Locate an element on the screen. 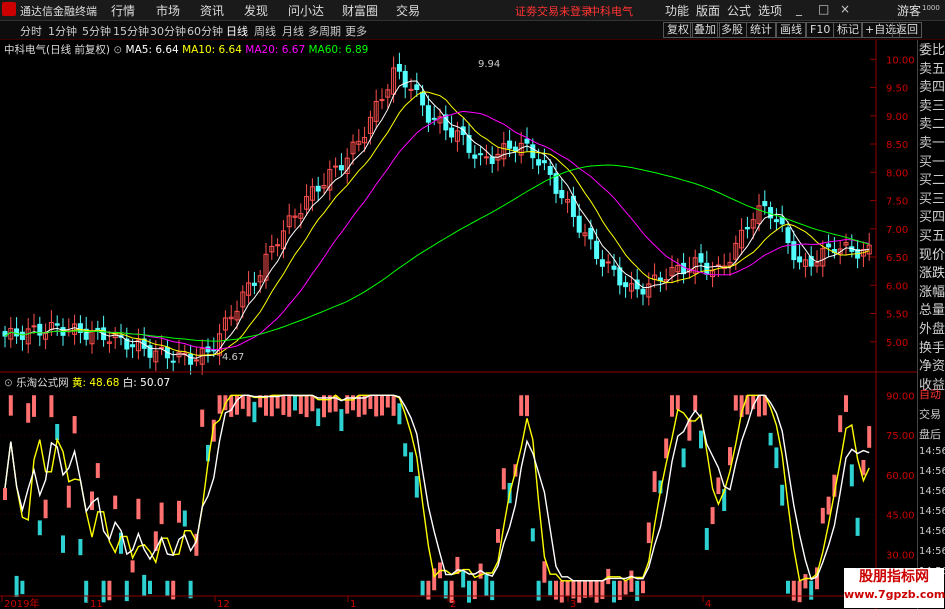 This screenshot has width=945, height=609. quote-lower-8: 14:56 is located at coordinates (932, 551).